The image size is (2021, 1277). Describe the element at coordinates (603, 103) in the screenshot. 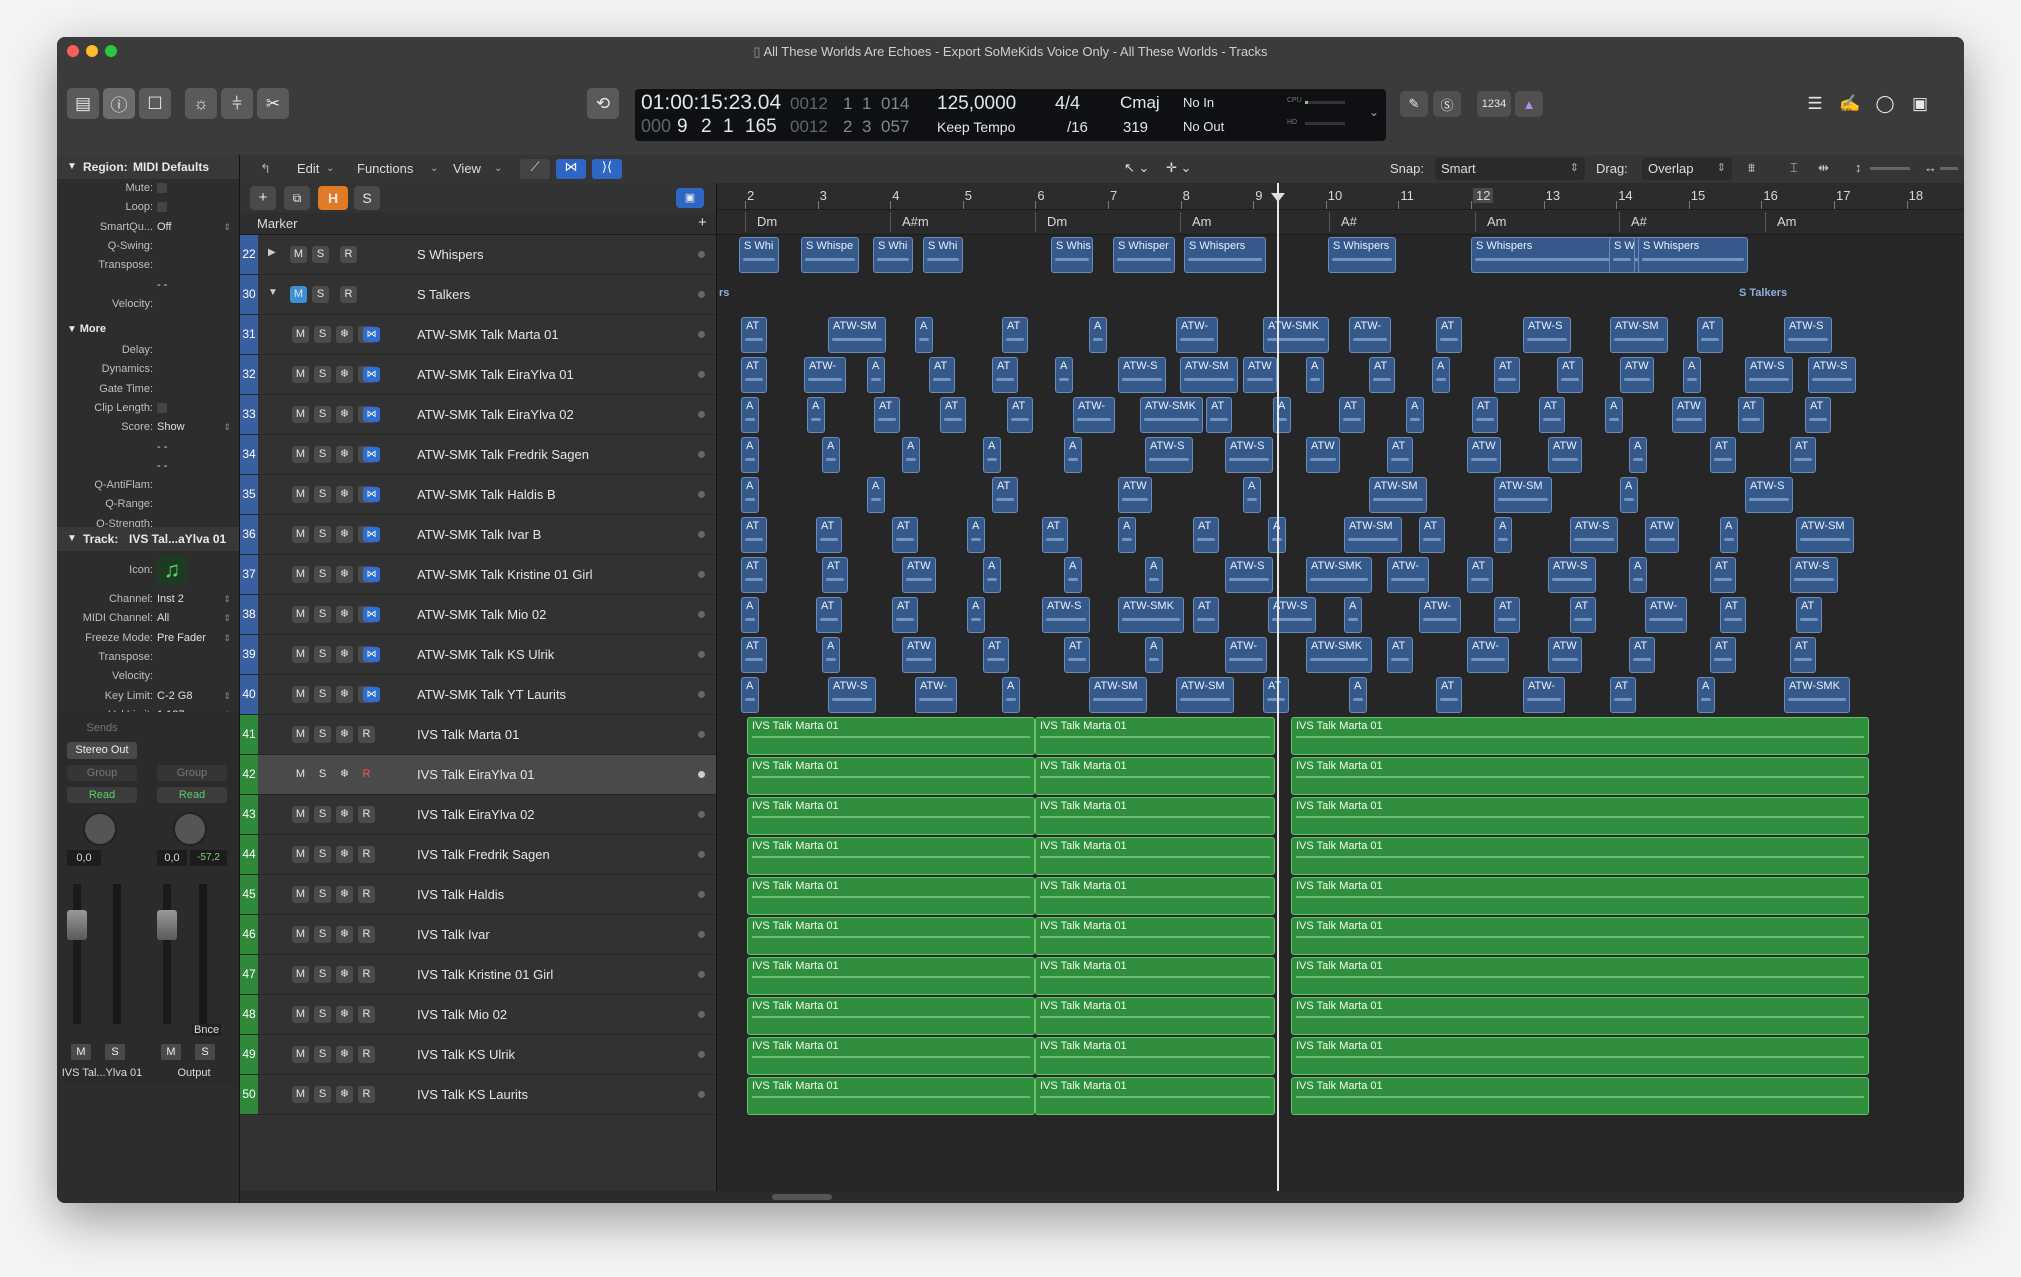

I see `cycle-icon: ⟲` at that location.